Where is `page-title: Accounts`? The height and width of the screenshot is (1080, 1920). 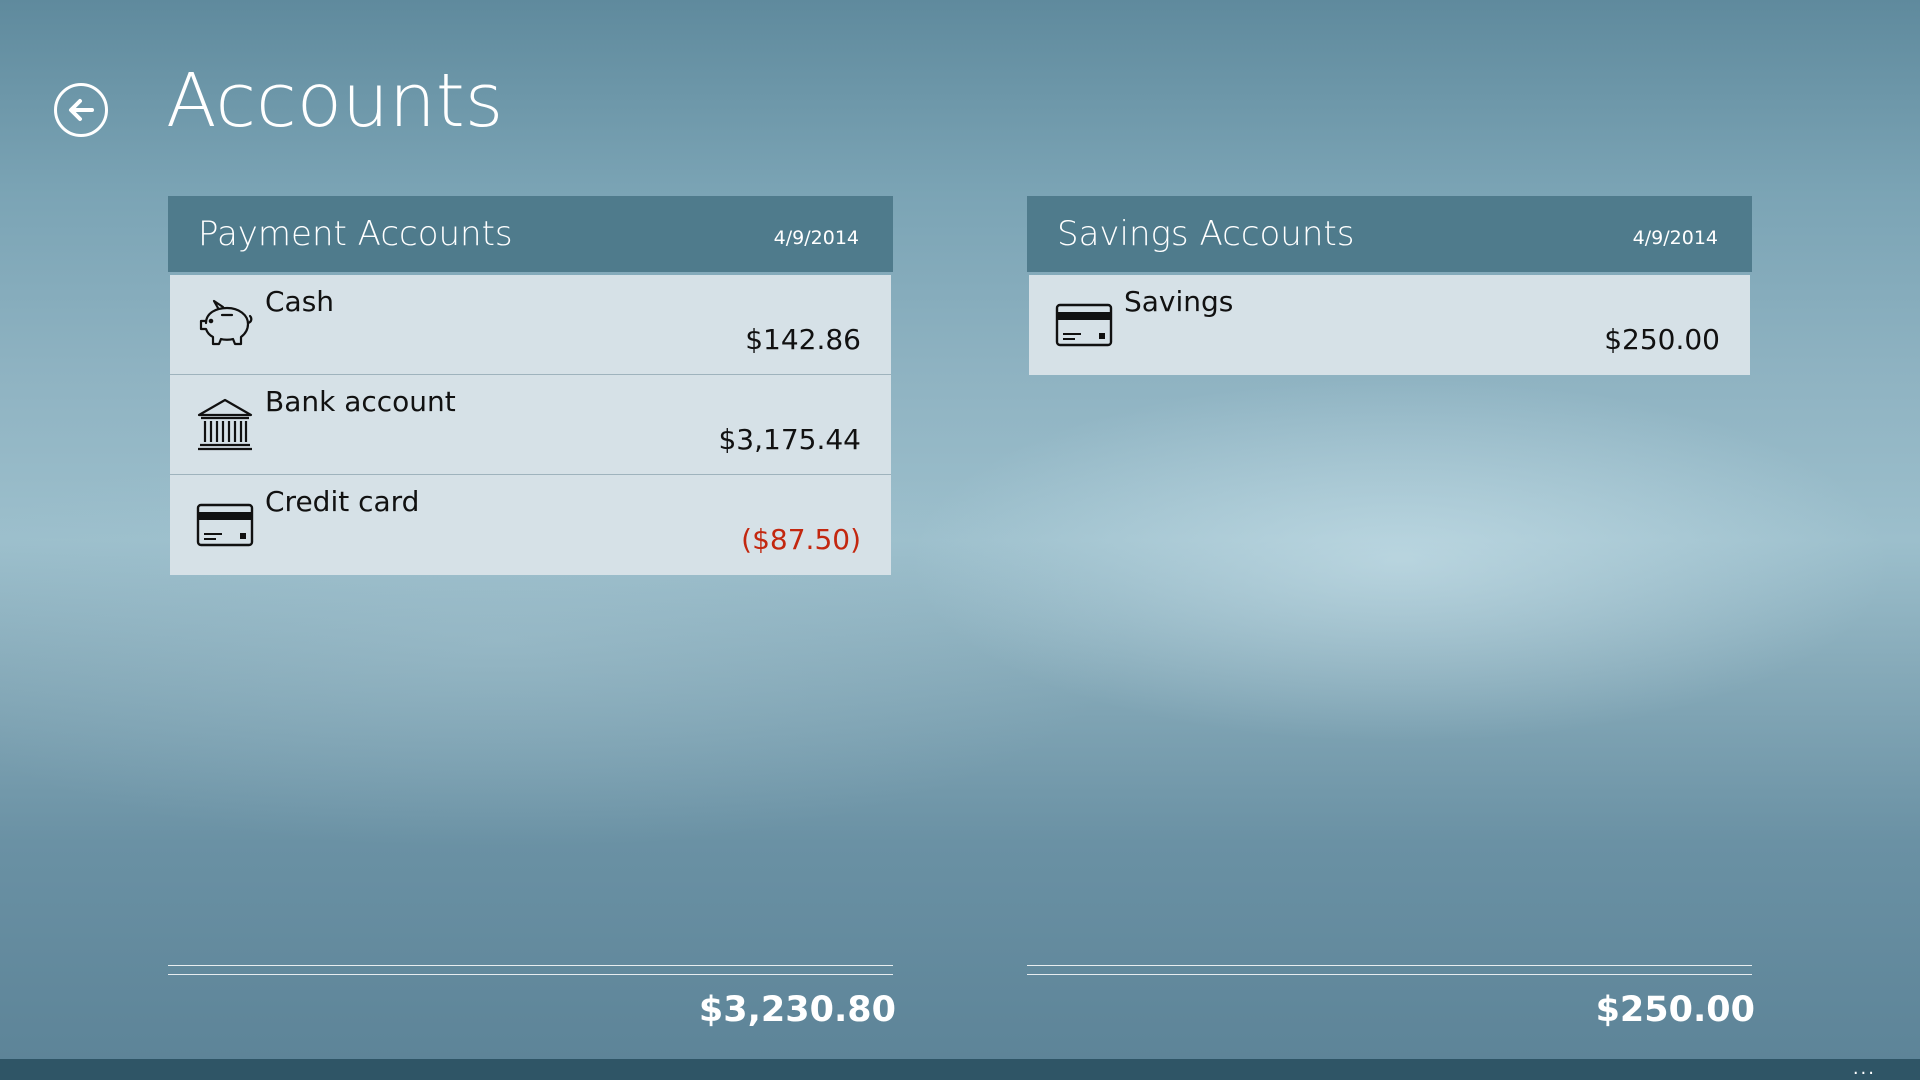
page-title: Accounts is located at coordinates (335, 101).